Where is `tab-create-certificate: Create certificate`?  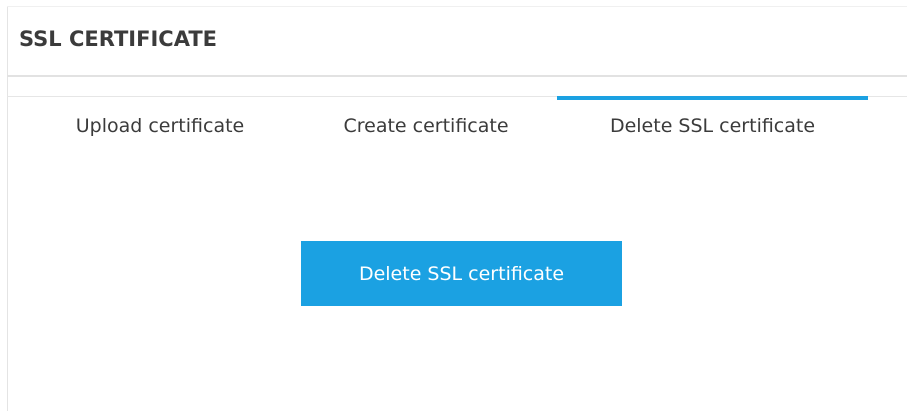 tab-create-certificate: Create certificate is located at coordinates (426, 126).